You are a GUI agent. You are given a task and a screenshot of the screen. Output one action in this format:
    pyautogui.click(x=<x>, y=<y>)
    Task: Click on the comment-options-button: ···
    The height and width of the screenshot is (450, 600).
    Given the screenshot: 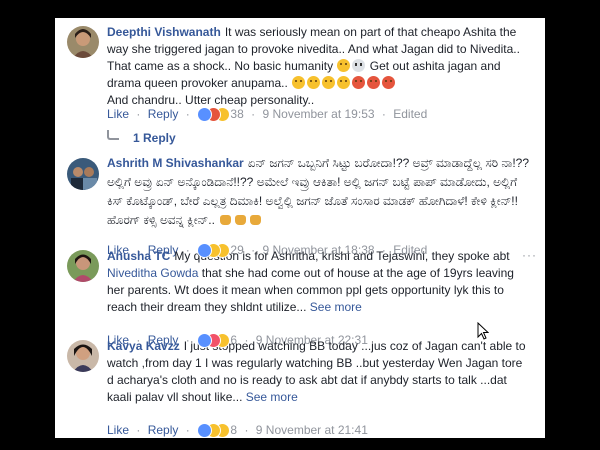 What is the action you would take?
    pyautogui.click(x=529, y=255)
    